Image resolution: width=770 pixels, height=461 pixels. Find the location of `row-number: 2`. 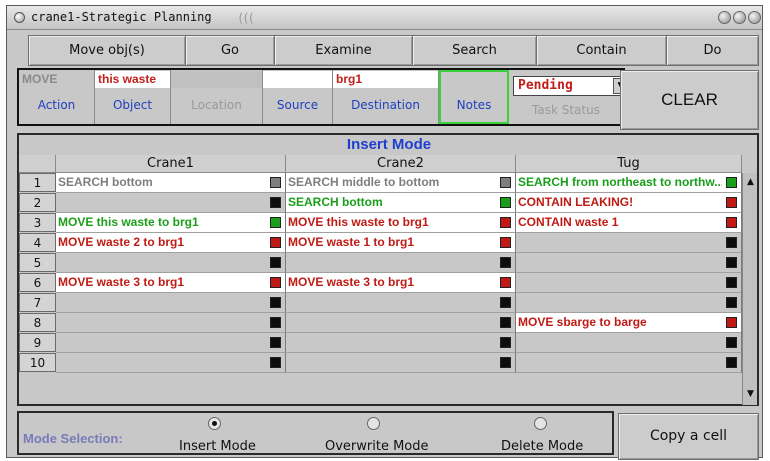

row-number: 2 is located at coordinates (37, 202).